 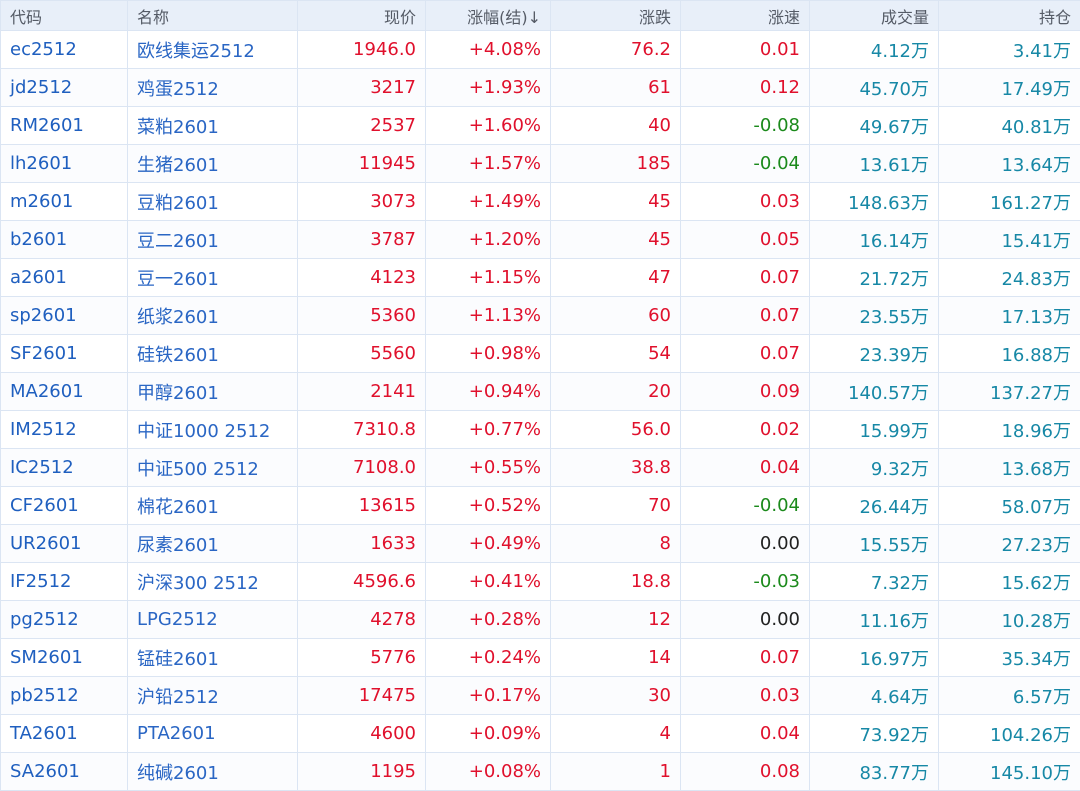 I want to click on price-cell: 5360, so click(x=362, y=316).